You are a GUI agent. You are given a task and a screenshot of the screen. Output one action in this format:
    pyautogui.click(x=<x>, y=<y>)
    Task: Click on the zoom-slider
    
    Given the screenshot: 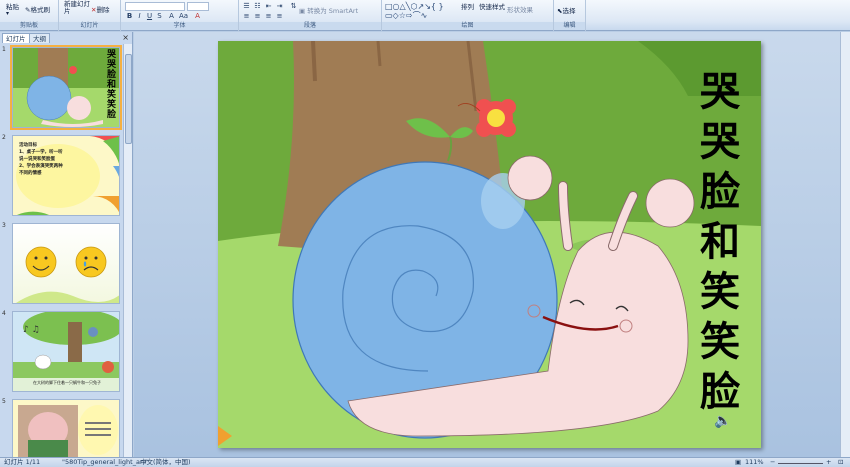 What is the action you would take?
    pyautogui.click(x=800, y=463)
    